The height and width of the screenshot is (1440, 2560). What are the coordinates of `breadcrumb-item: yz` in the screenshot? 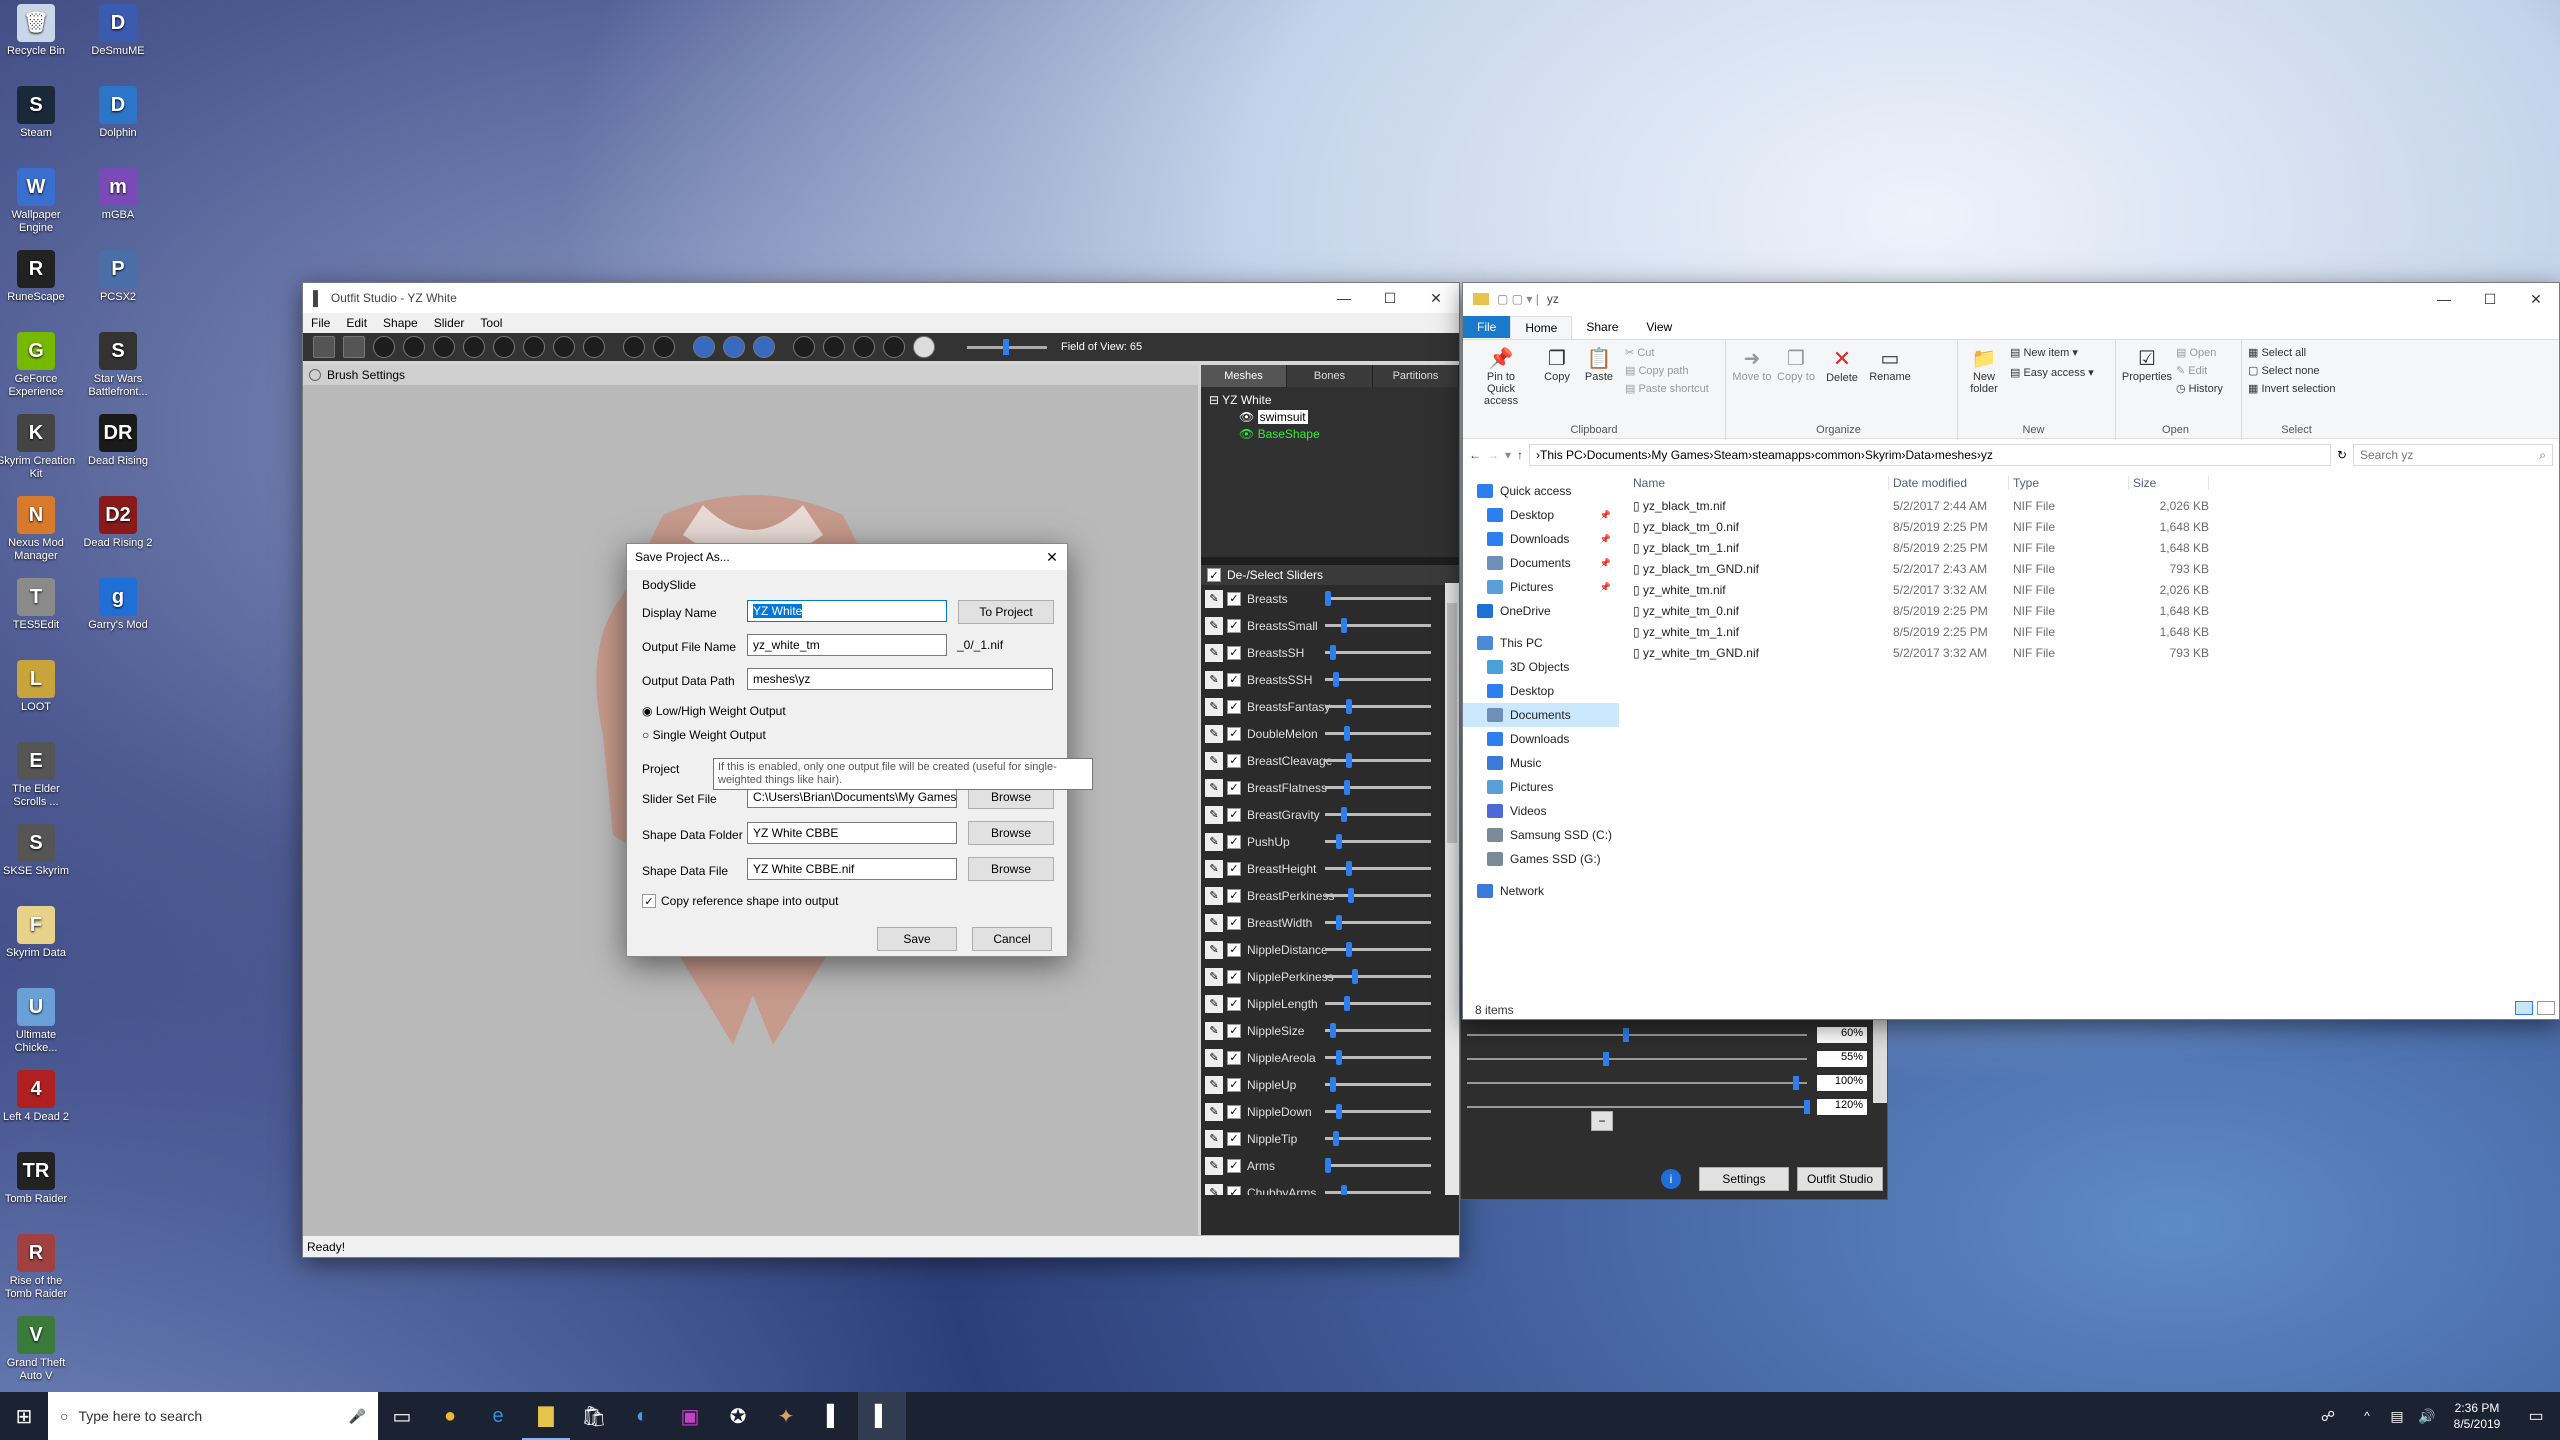 It's located at (1987, 455).